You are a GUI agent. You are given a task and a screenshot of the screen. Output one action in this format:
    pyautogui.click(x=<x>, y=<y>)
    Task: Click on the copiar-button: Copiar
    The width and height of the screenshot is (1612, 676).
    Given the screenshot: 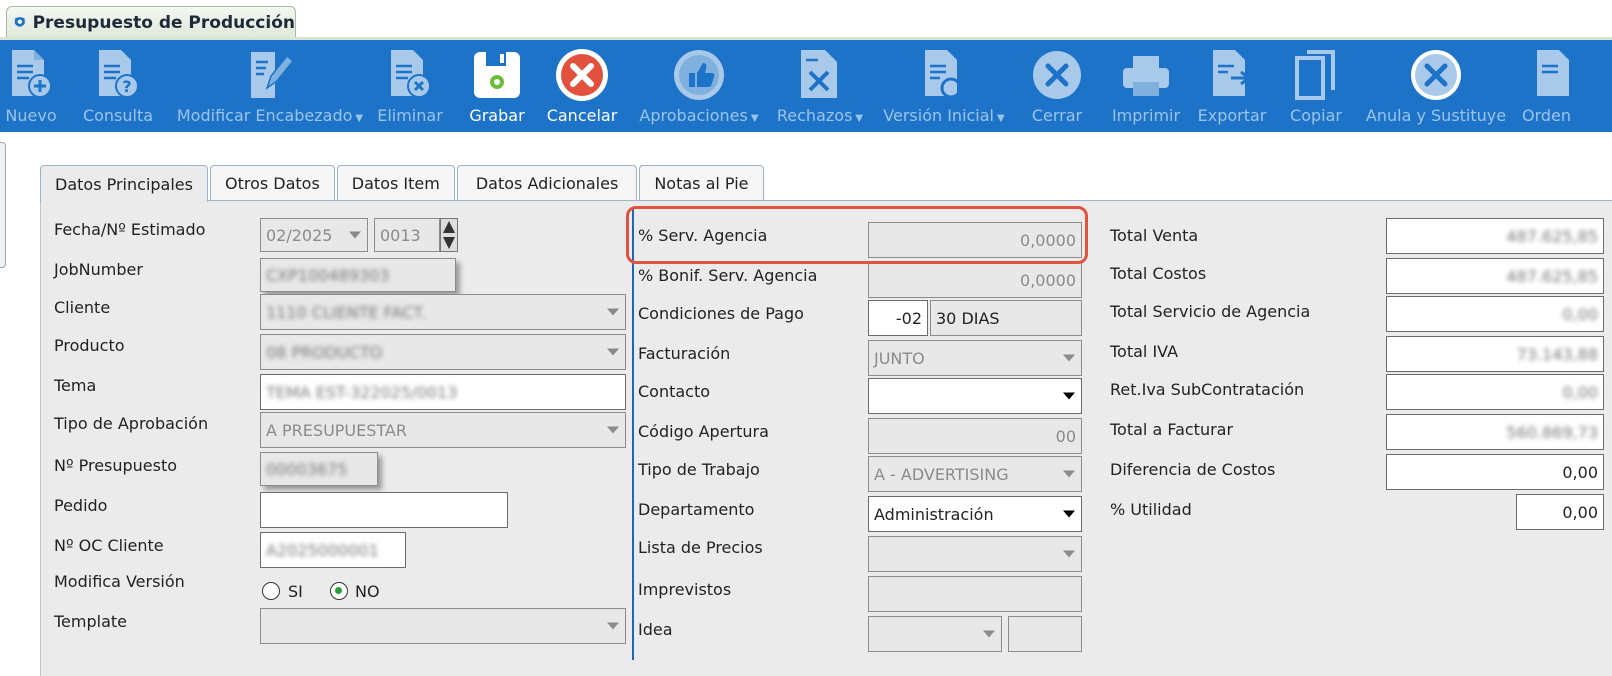 What is the action you would take?
    pyautogui.click(x=1316, y=86)
    